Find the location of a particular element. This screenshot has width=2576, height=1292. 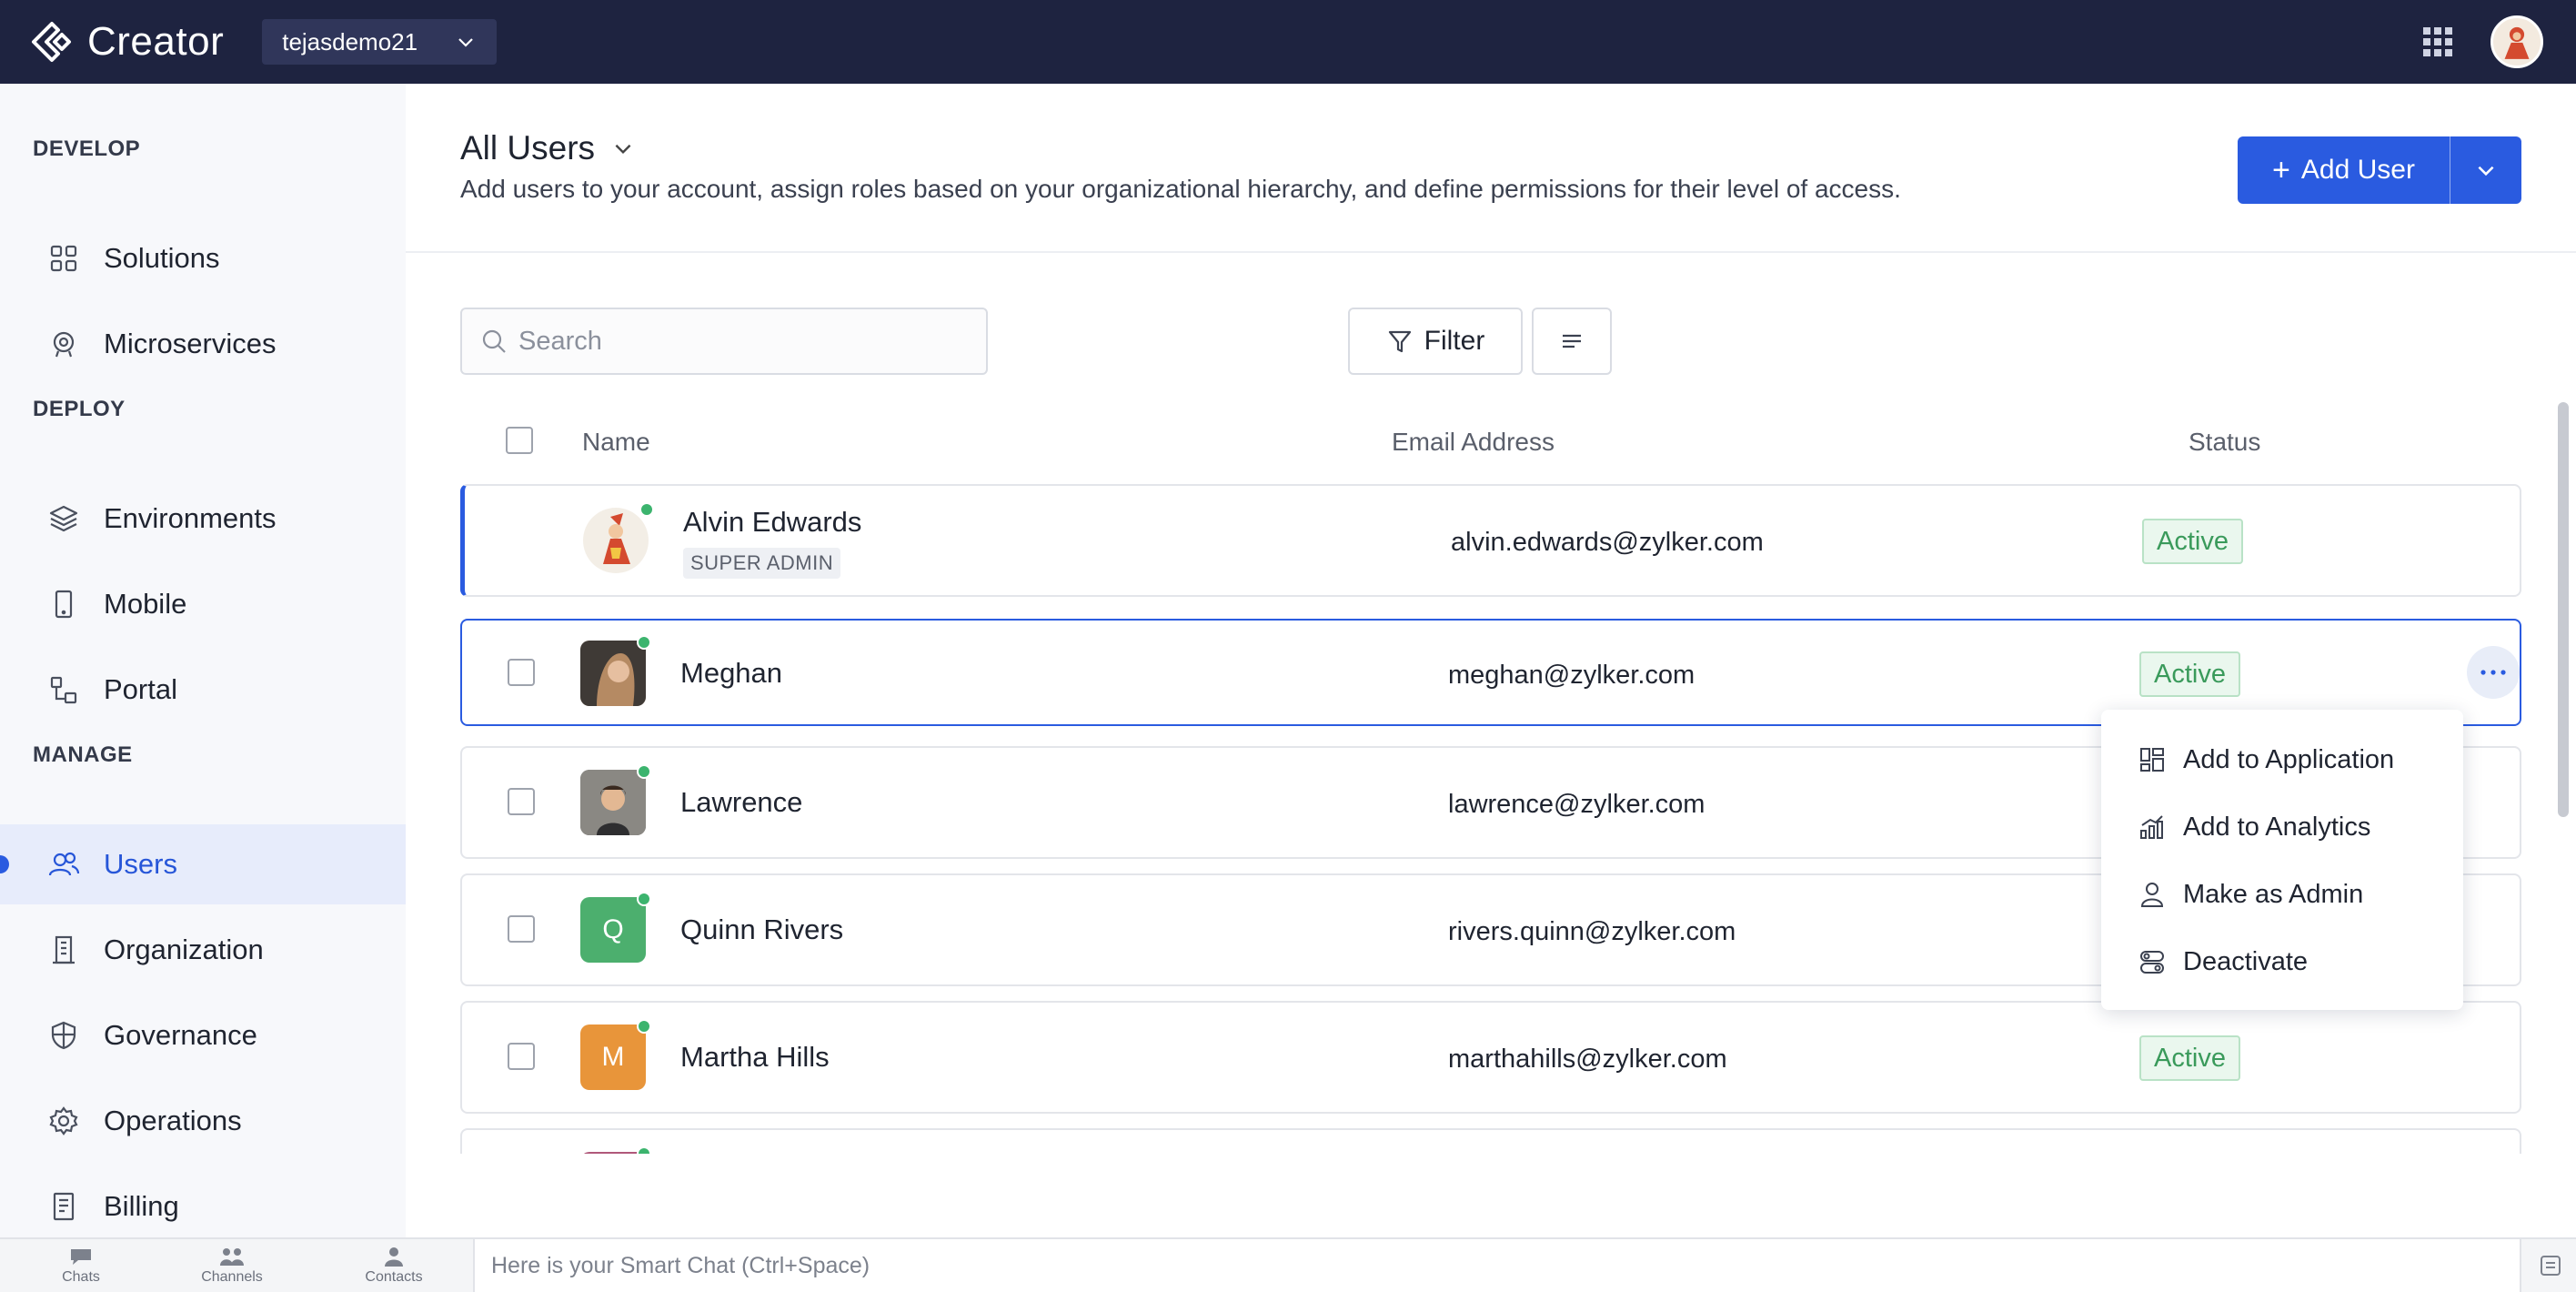

sidebar-item-environments: Environments is located at coordinates (203, 519).